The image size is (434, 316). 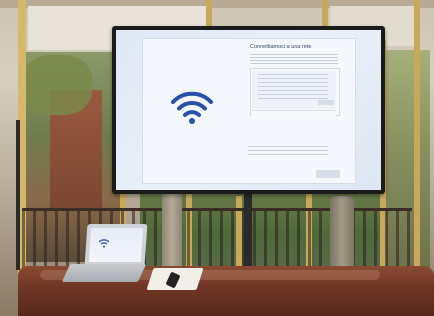 I want to click on laptop-display, so click(x=116, y=245).